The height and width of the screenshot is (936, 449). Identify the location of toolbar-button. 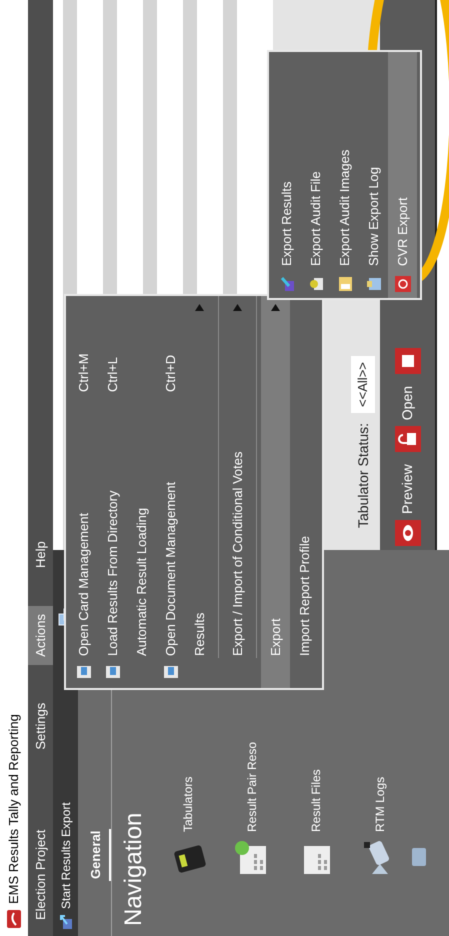
(407, 361).